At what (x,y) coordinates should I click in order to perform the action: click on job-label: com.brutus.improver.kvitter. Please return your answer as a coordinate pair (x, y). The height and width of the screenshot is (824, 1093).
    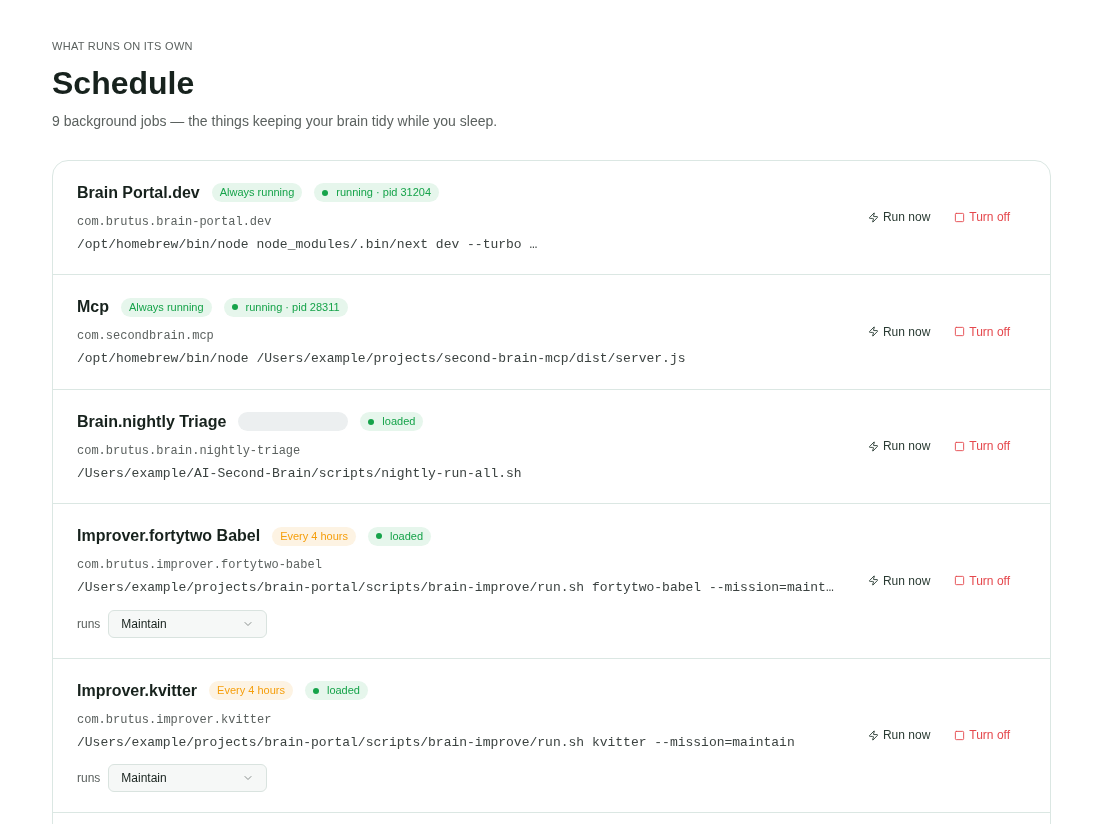
    Looking at the image, I should click on (175, 720).